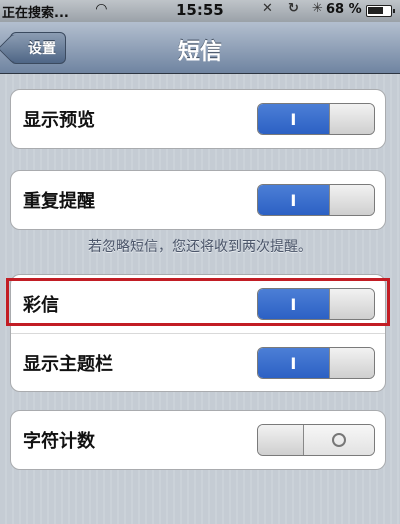 The width and height of the screenshot is (400, 524). What do you see at coordinates (380, 11) in the screenshot?
I see `battery-icon` at bounding box center [380, 11].